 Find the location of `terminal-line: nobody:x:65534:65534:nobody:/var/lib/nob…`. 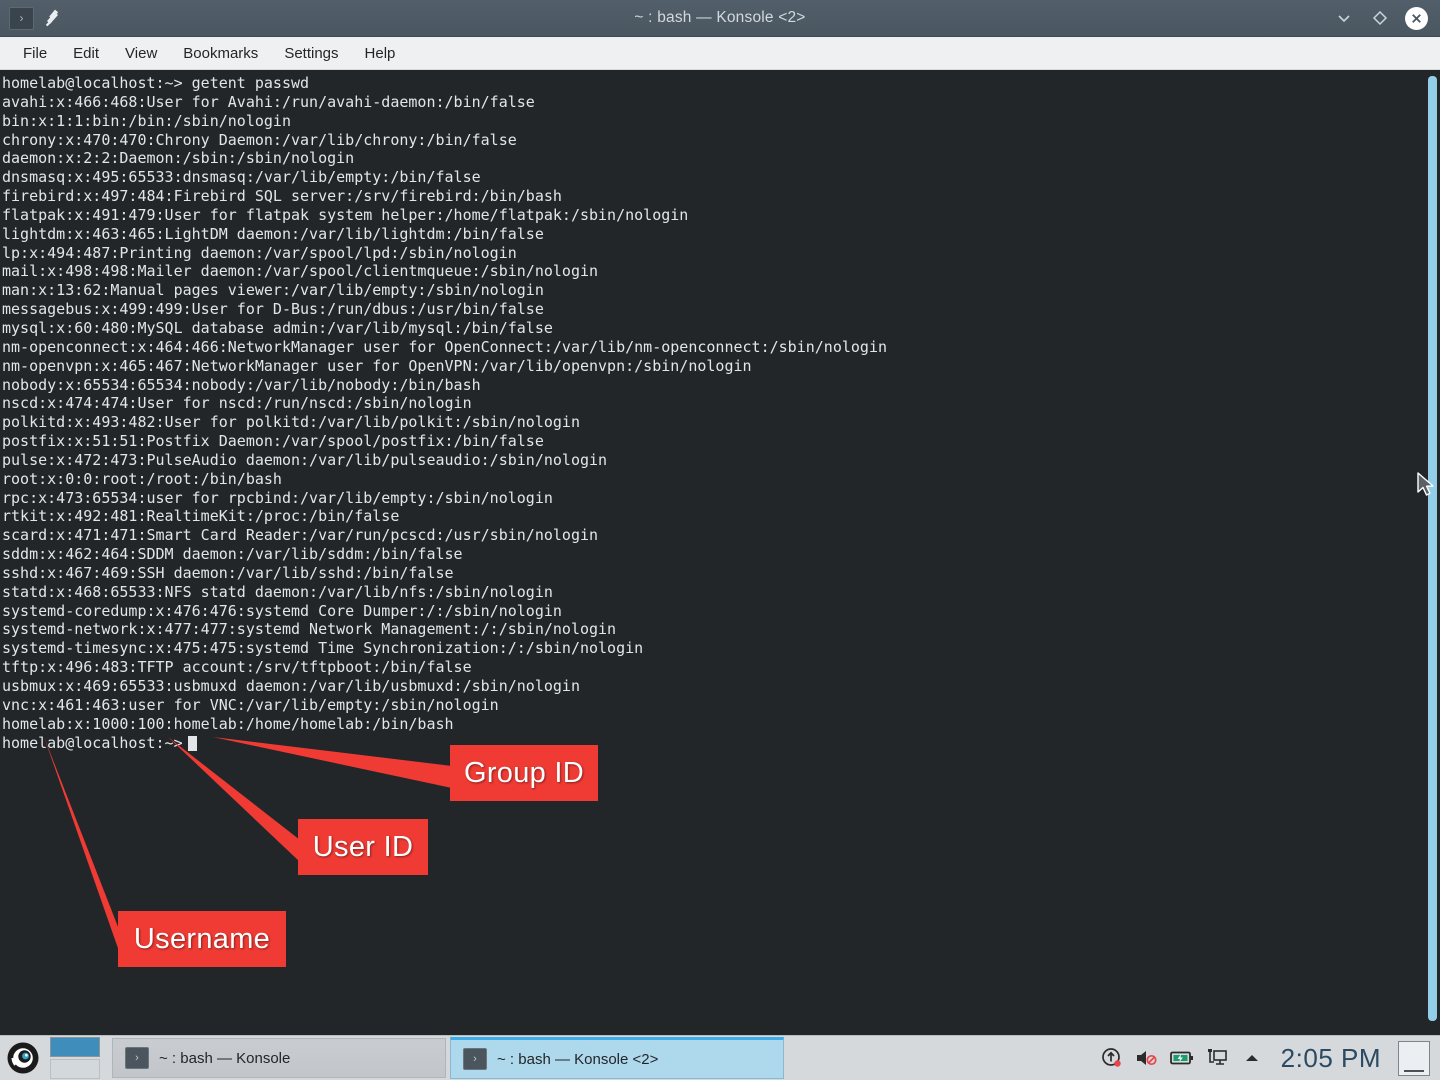

terminal-line: nobody:x:65534:65534:nobody:/var/lib/nob… is located at coordinates (241, 384).